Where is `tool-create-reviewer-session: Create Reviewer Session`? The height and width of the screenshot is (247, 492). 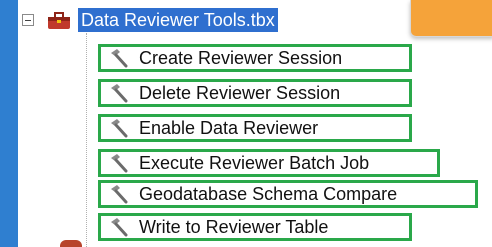
tool-create-reviewer-session: Create Reviewer Session is located at coordinates (255, 58).